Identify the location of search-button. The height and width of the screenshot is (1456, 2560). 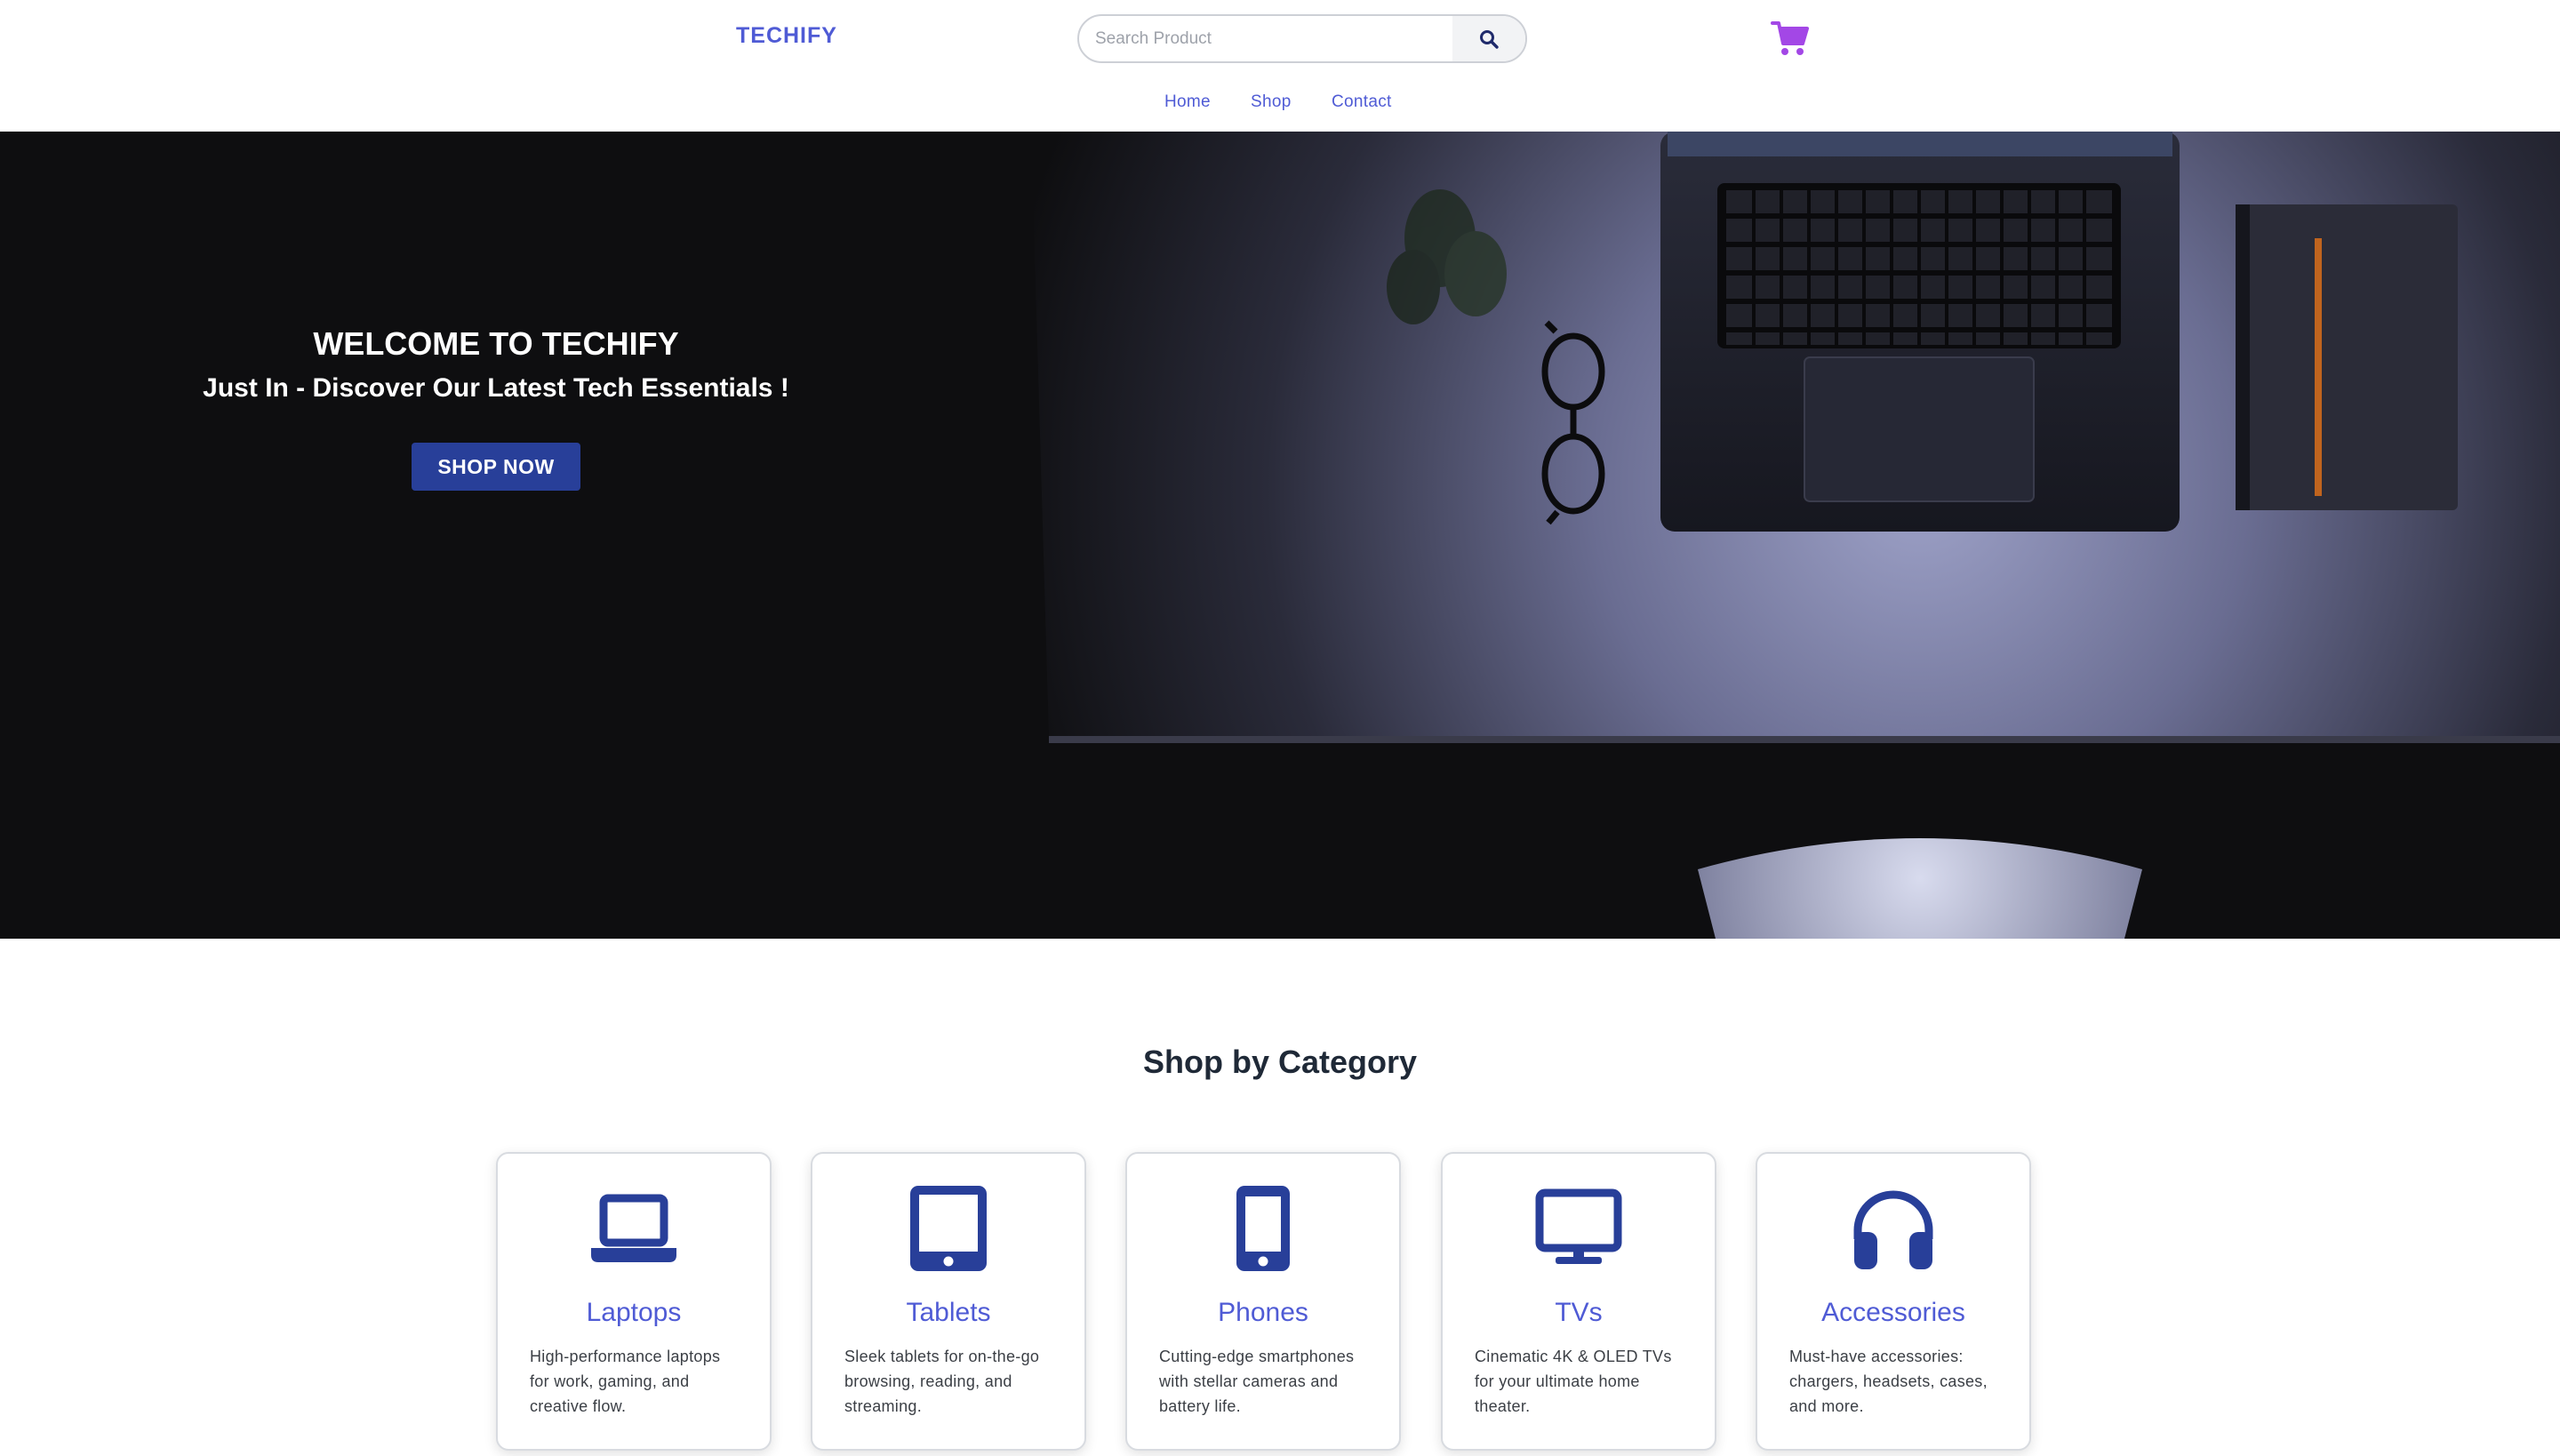
(1488, 38).